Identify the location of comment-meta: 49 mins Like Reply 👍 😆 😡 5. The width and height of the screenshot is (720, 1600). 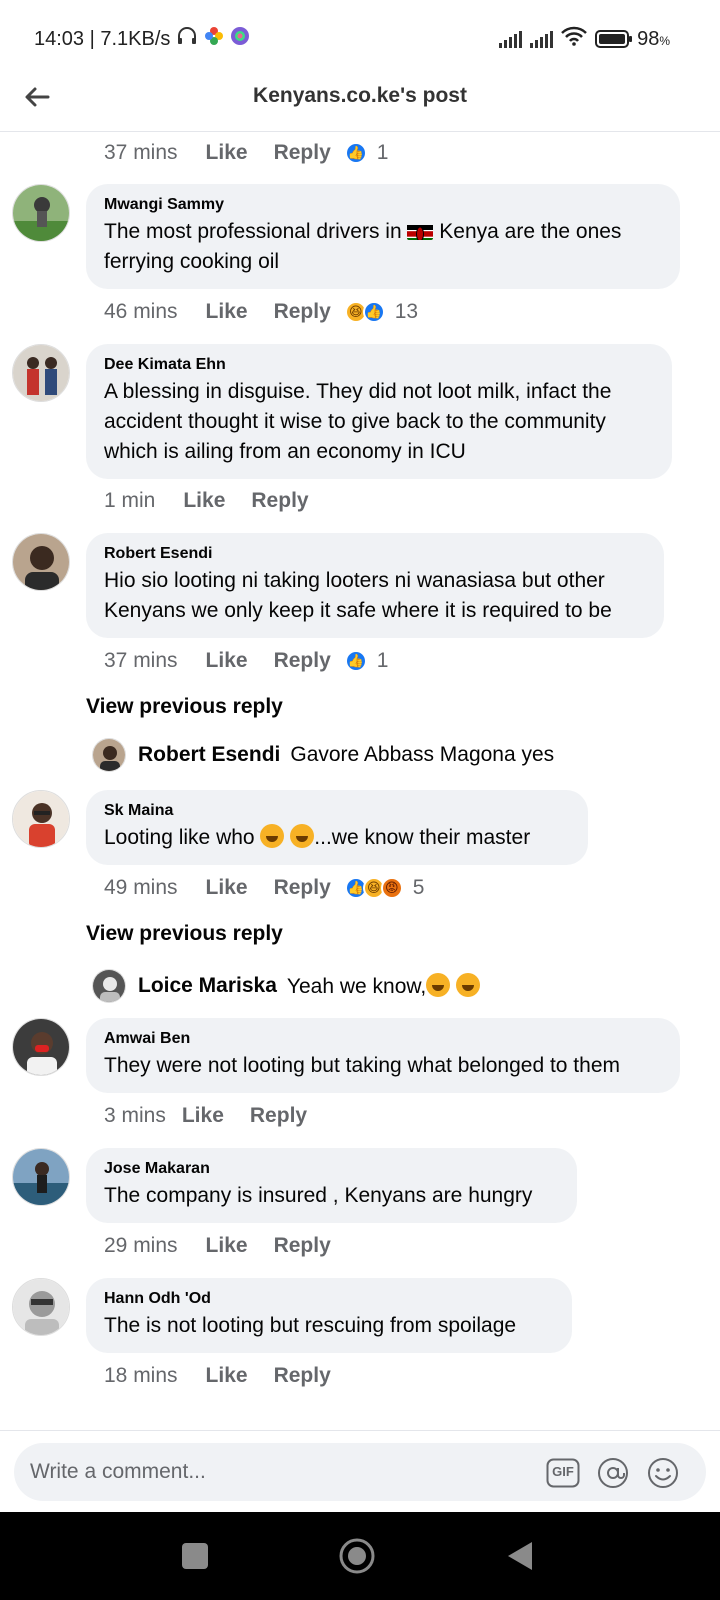
(264, 888).